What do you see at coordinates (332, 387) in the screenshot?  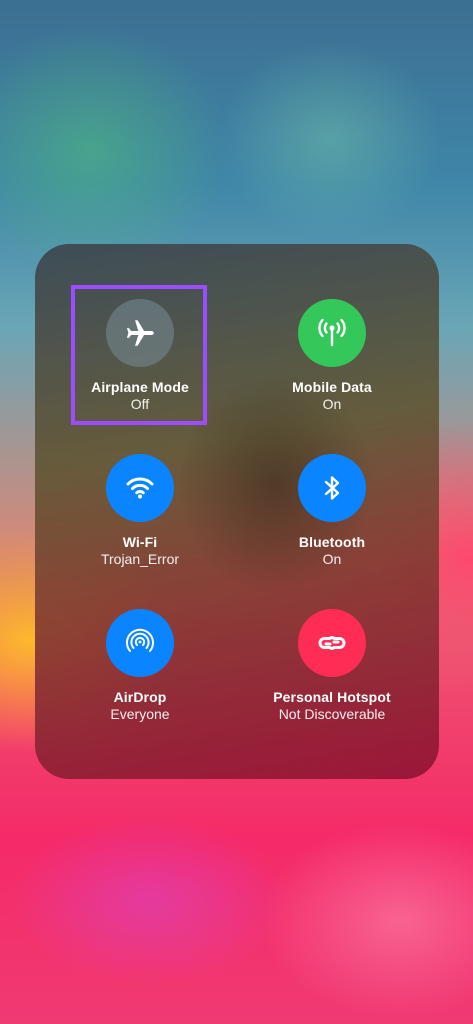 I see `mobile-data-label: Mobile Data` at bounding box center [332, 387].